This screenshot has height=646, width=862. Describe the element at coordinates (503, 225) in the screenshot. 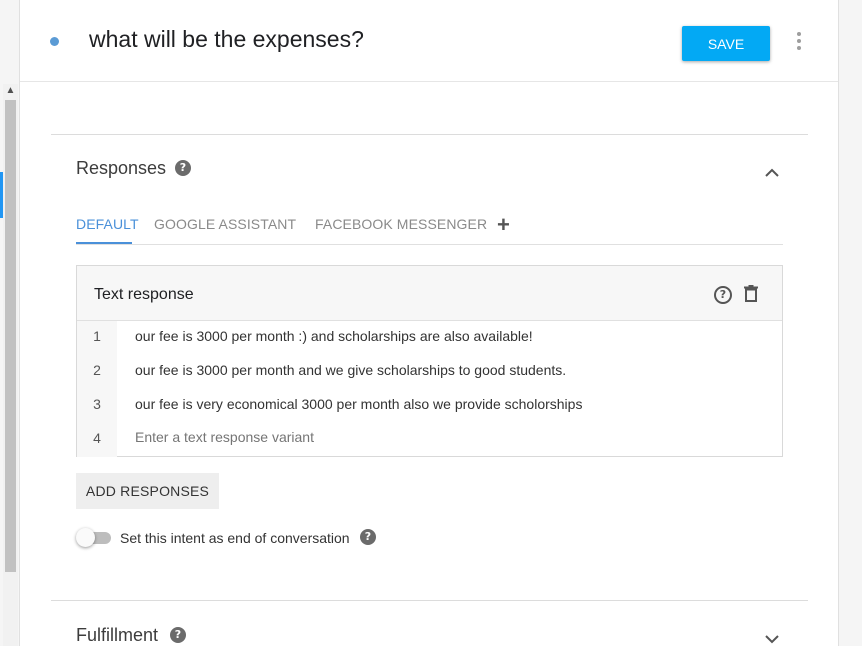

I see `add-tab-icon: +` at that location.